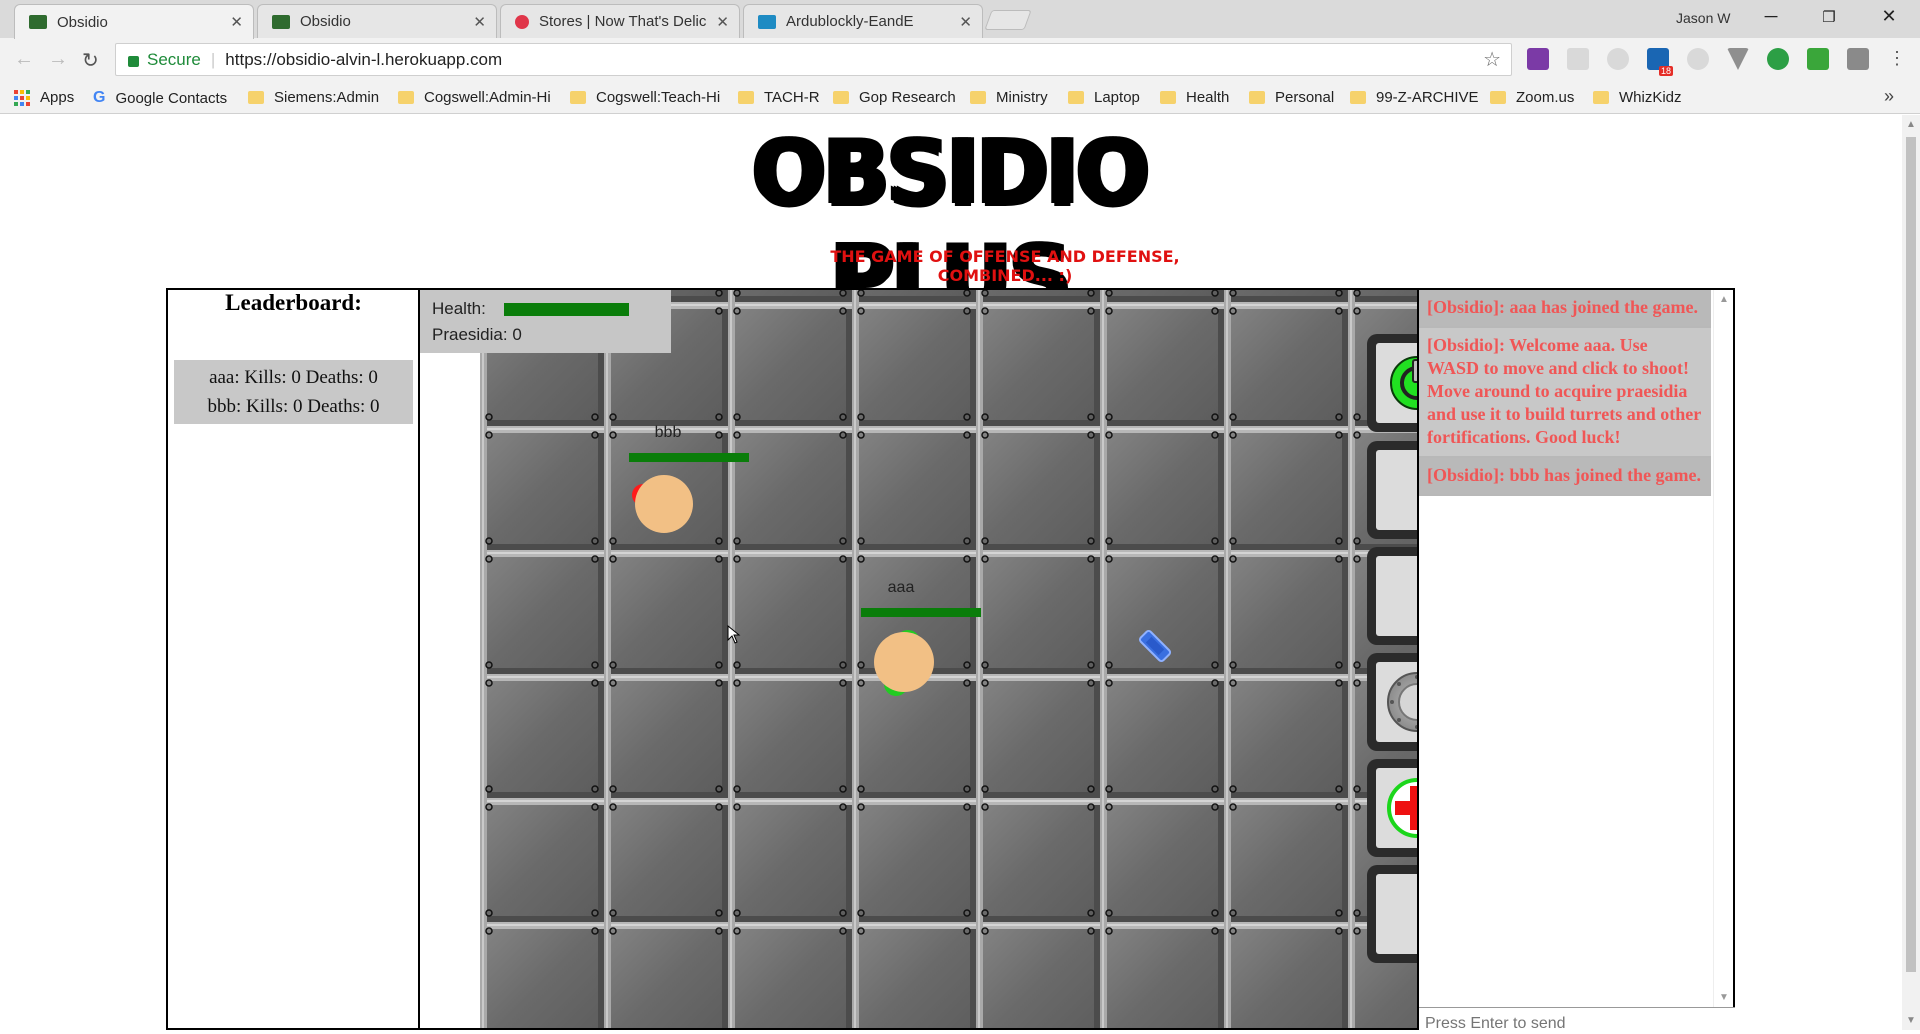 The width and height of the screenshot is (1920, 1034). What do you see at coordinates (658, 97) in the screenshot?
I see `bookmark-label: Cogswell:Teach-Hi` at bounding box center [658, 97].